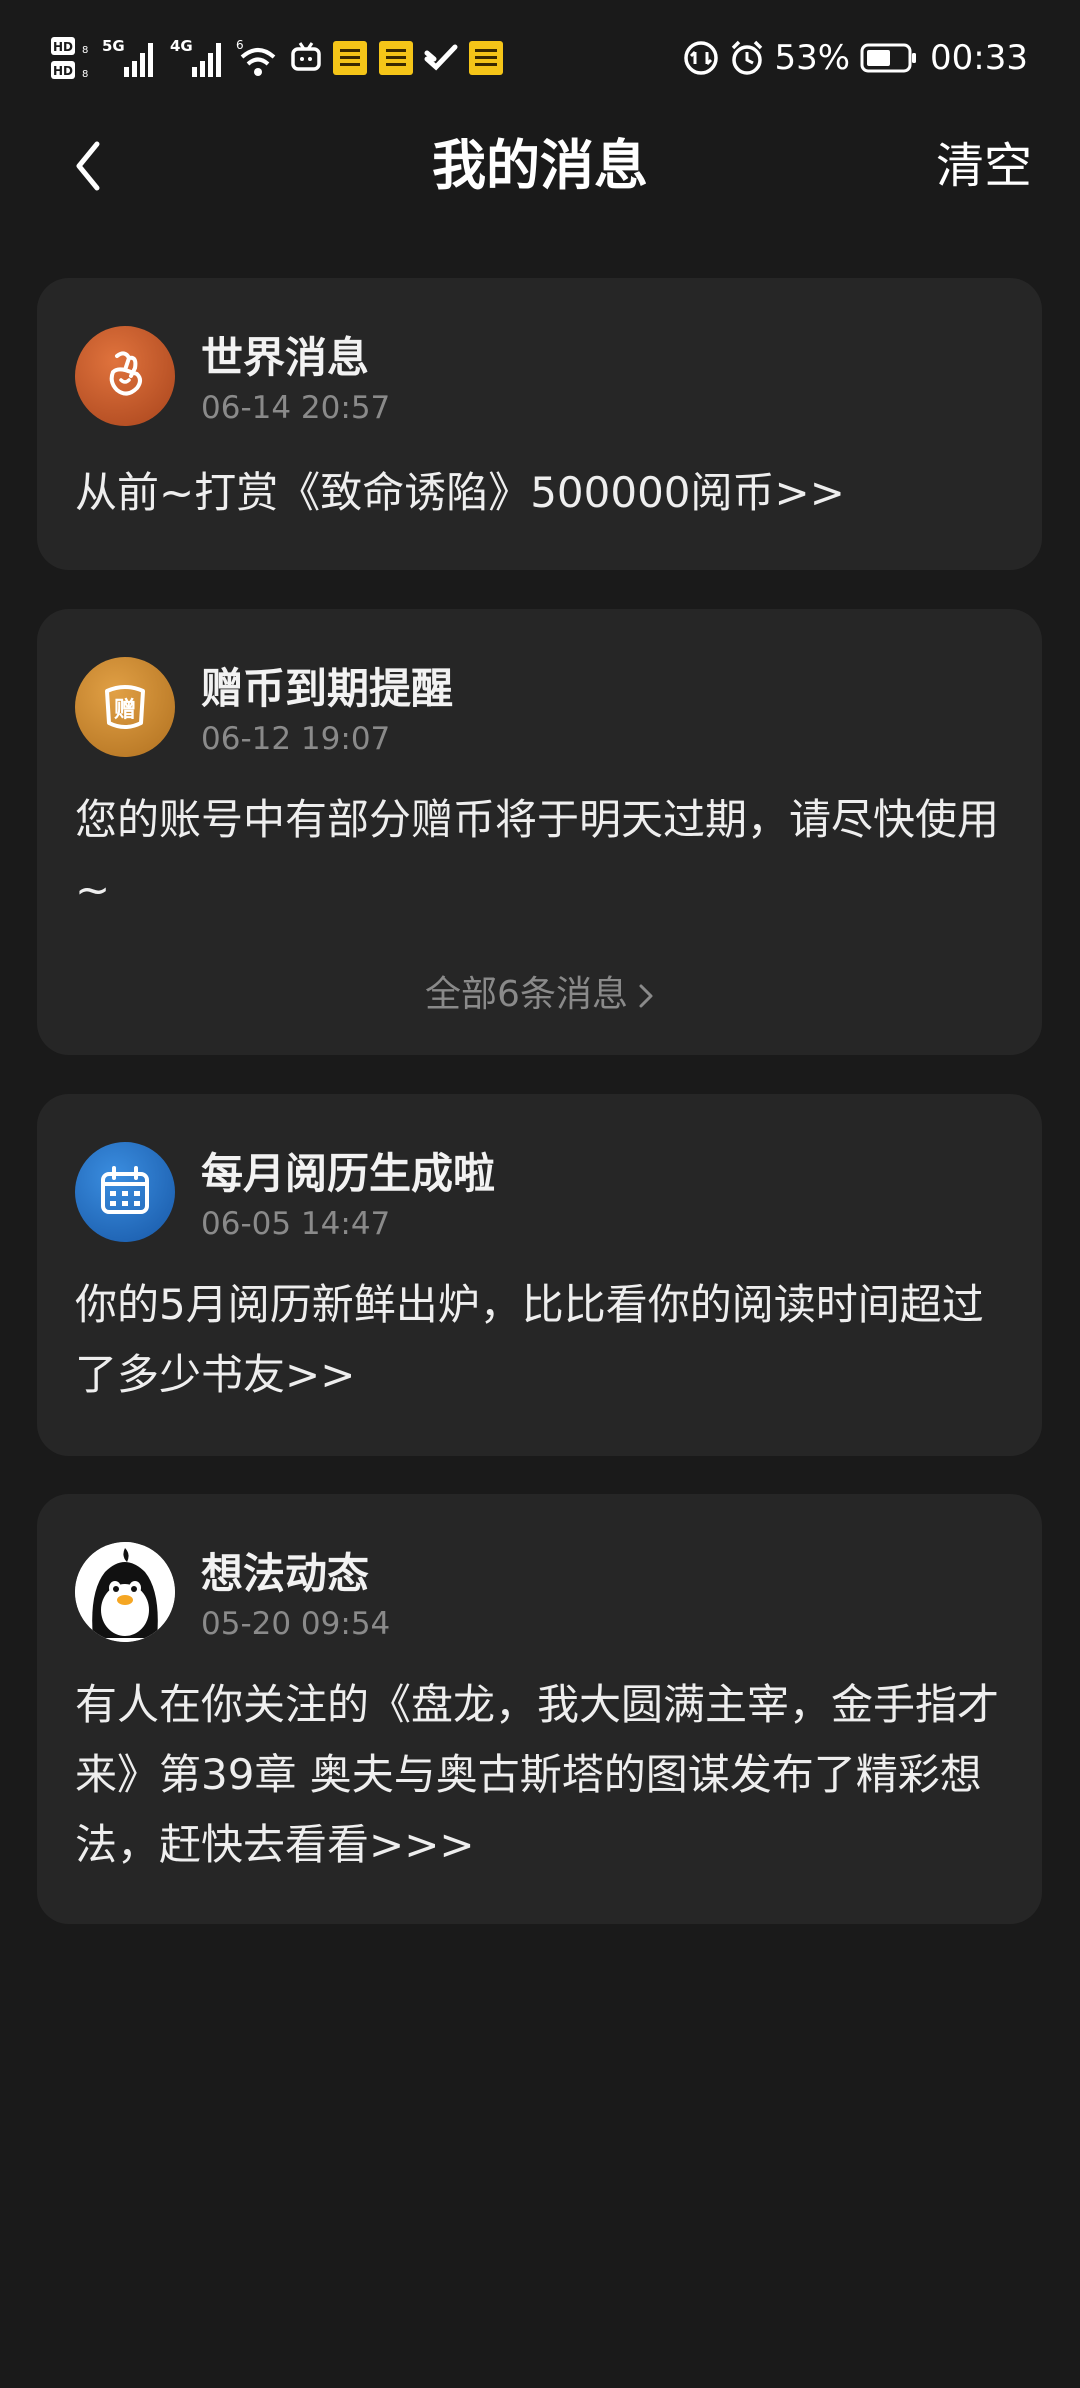 The image size is (1080, 2388). What do you see at coordinates (540, 59) in the screenshot?
I see `status-bar: HD HD 8 8 5G 4G 6 53% 00:33` at bounding box center [540, 59].